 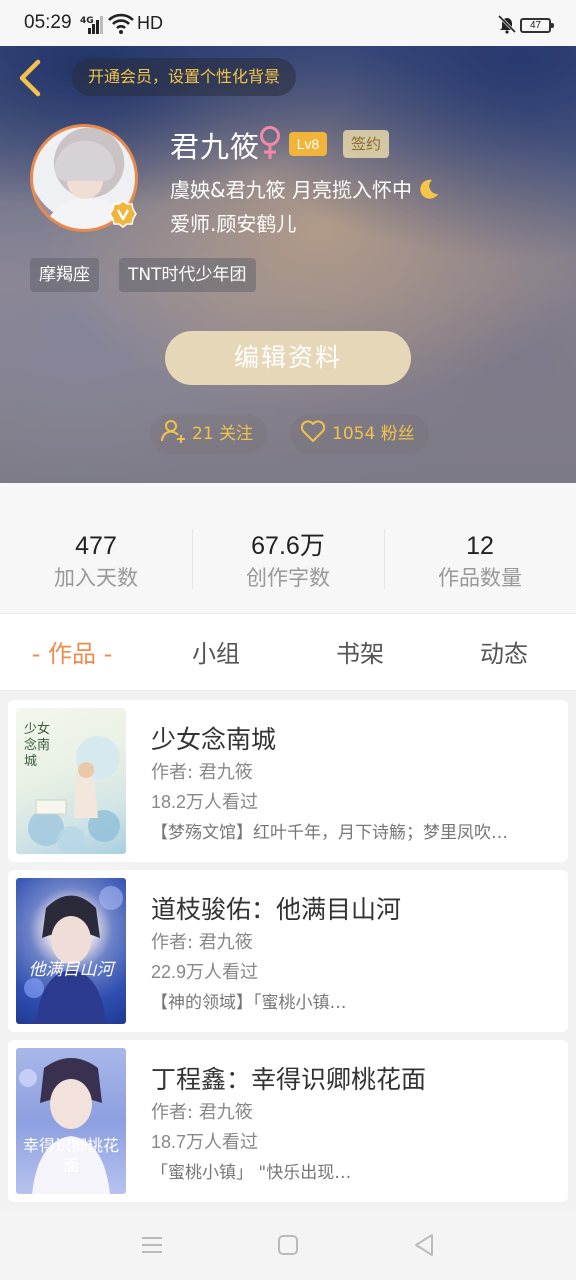 What do you see at coordinates (184, 77) in the screenshot?
I see `vip-background-banner: 开通会员，设置个性化背景` at bounding box center [184, 77].